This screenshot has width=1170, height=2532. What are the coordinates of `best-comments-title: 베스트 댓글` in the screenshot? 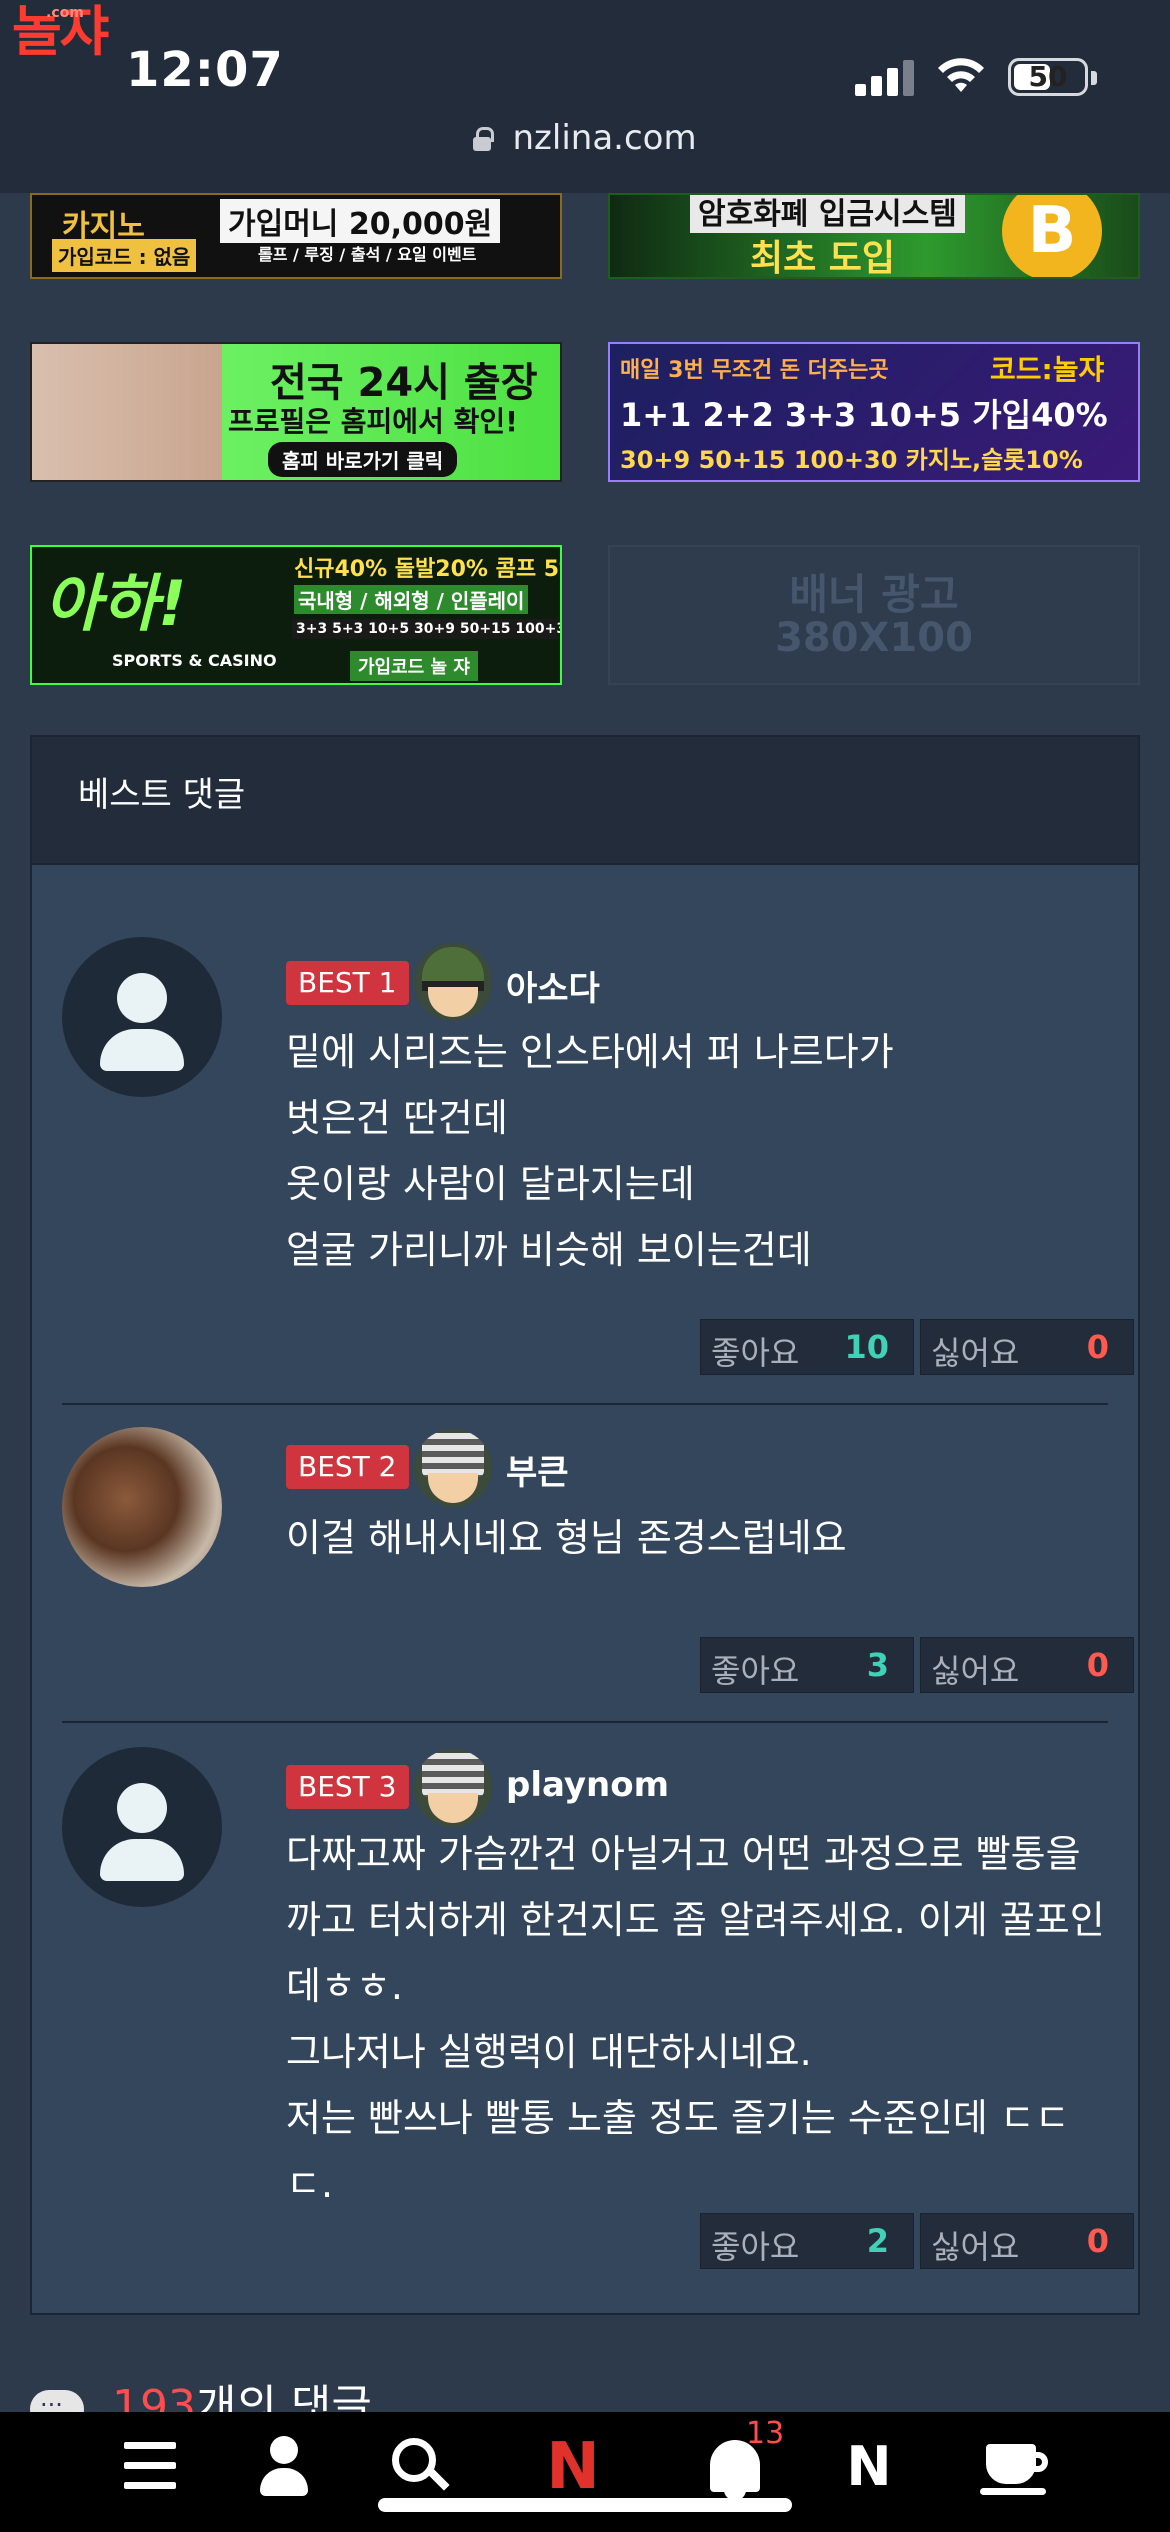 It's located at (162, 795).